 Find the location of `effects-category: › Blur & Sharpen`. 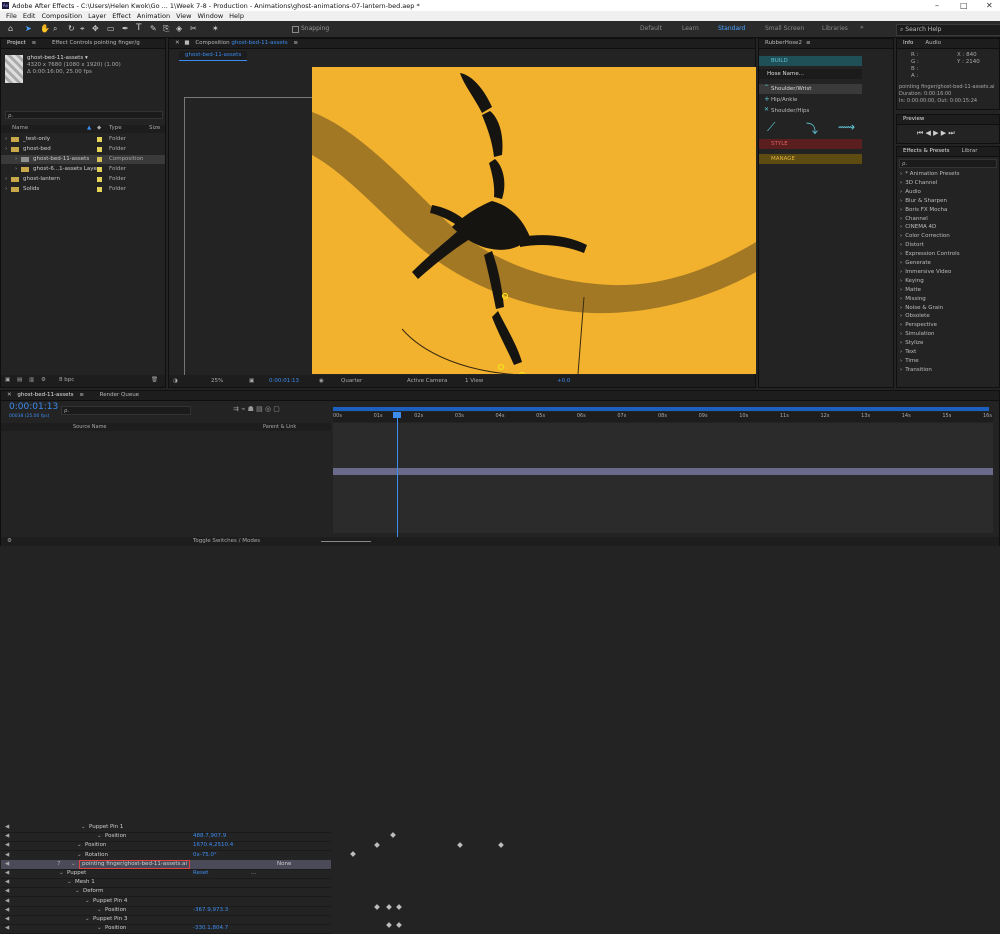

effects-category: › Blur & Sharpen is located at coordinates (923, 201).